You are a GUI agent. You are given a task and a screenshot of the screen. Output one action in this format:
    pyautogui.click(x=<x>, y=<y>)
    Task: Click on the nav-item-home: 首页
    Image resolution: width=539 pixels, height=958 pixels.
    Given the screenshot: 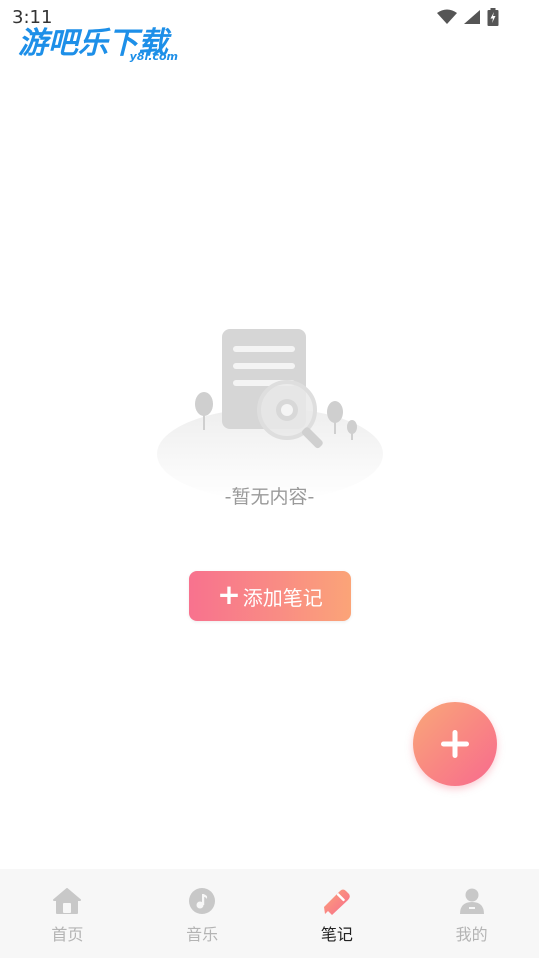 What is the action you would take?
    pyautogui.click(x=67, y=913)
    